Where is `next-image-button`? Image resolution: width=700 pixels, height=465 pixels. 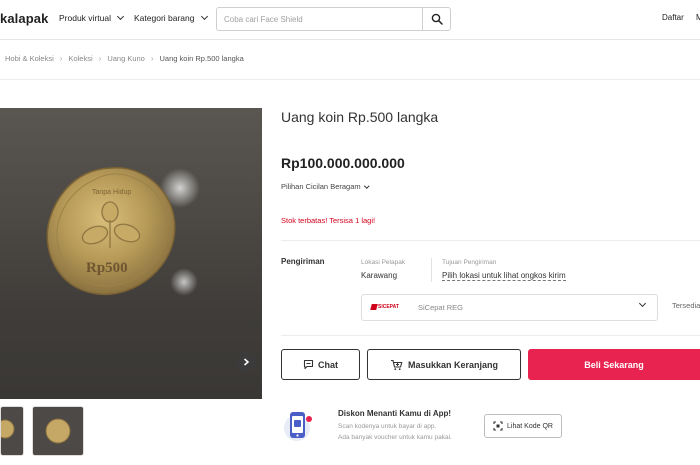
next-image-button is located at coordinates (246, 362).